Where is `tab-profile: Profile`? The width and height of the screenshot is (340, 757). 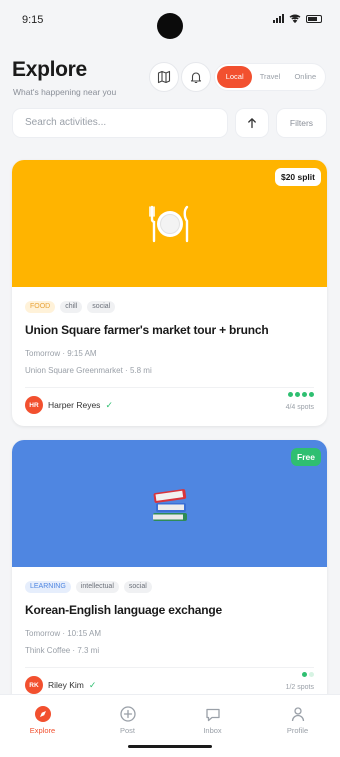 tab-profile: Profile is located at coordinates (297, 726).